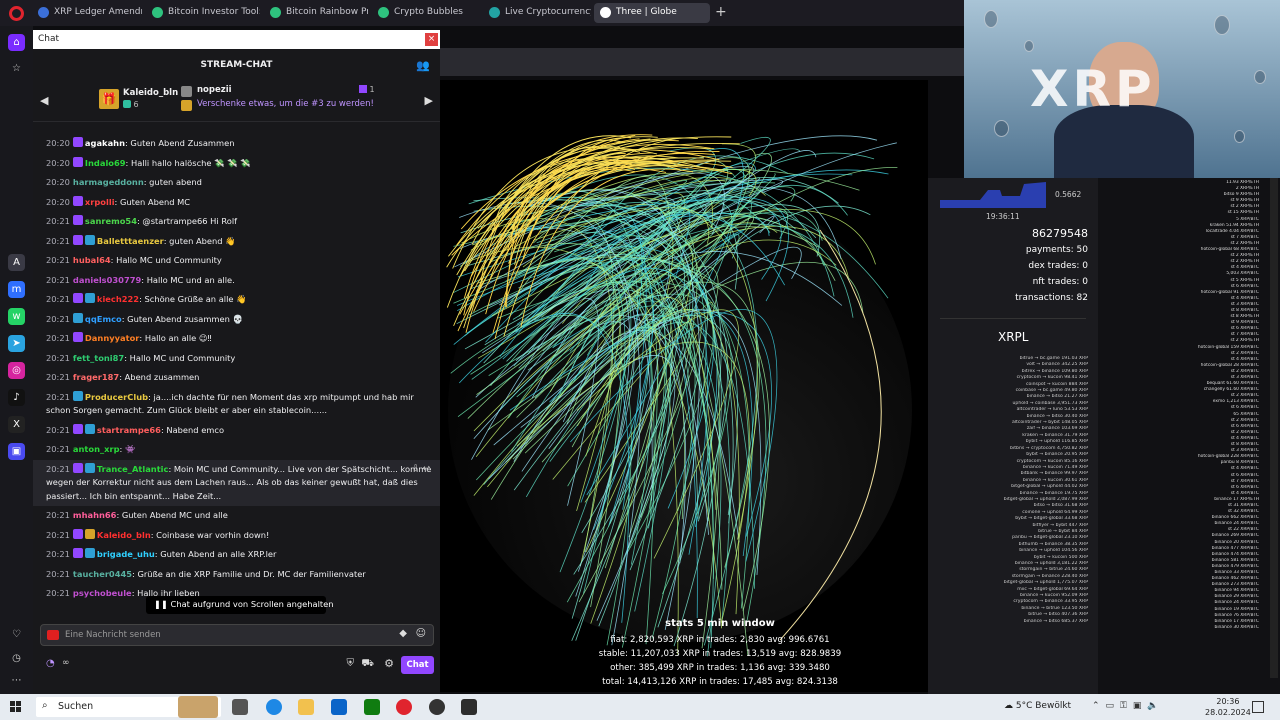 The width and height of the screenshot is (1280, 720). What do you see at coordinates (652, 13) in the screenshot?
I see `browser-tab: Three | Globe` at bounding box center [652, 13].